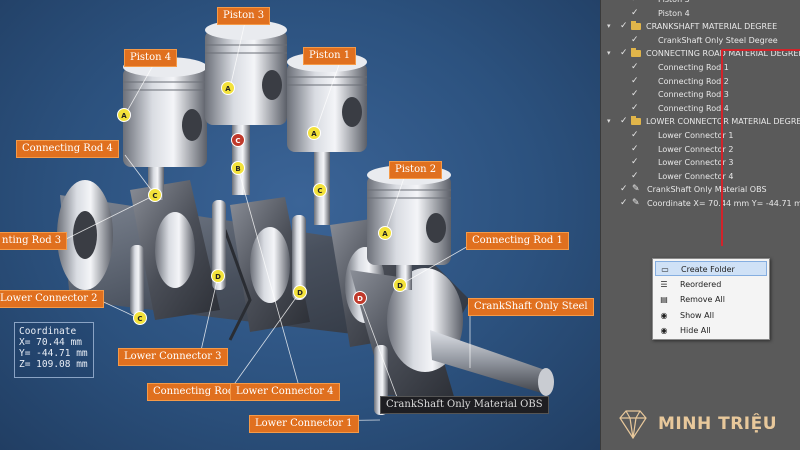  What do you see at coordinates (244, 16) in the screenshot?
I see `callout-piston-3: Piston 3` at bounding box center [244, 16].